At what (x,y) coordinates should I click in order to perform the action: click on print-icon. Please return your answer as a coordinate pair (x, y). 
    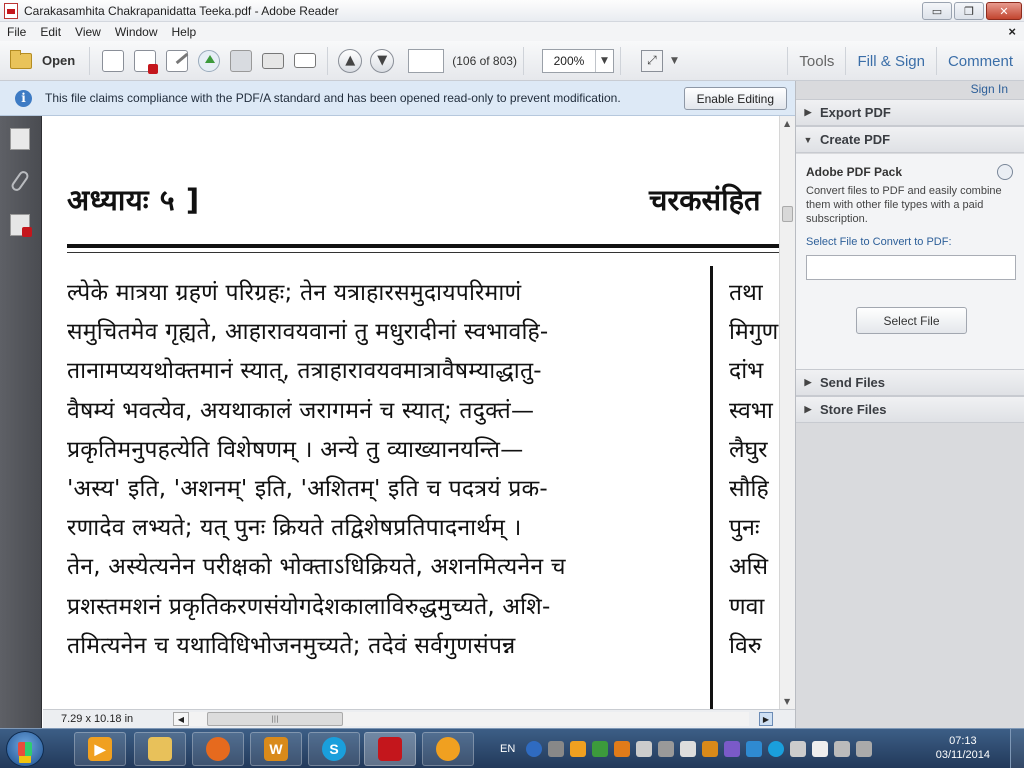
    Looking at the image, I should click on (273, 60).